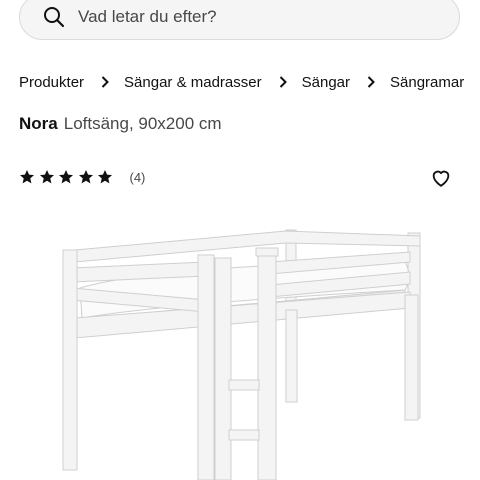 This screenshot has height=480, width=480. What do you see at coordinates (441, 178) in the screenshot?
I see `heart-icon` at bounding box center [441, 178].